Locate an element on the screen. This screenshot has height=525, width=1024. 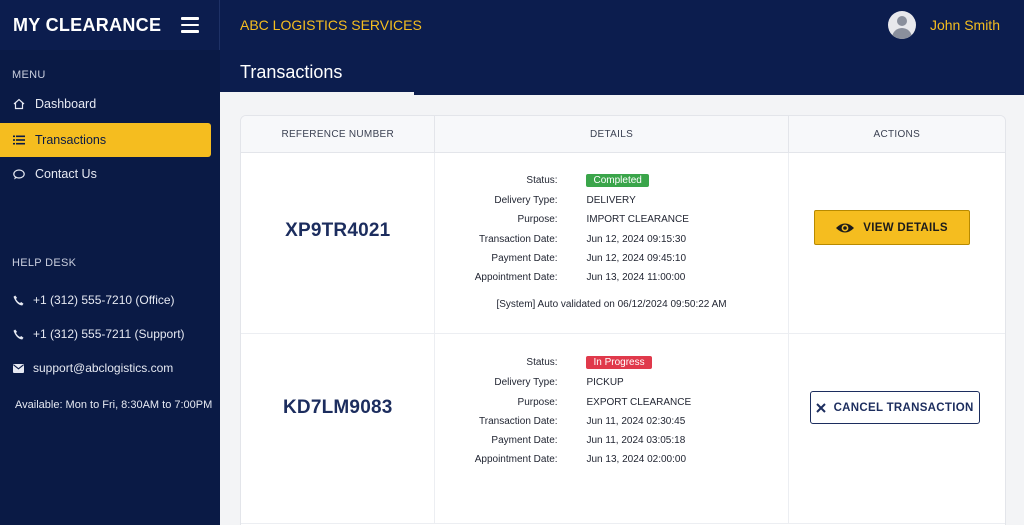
detail-status: Status: Completed is located at coordinates (611, 181).